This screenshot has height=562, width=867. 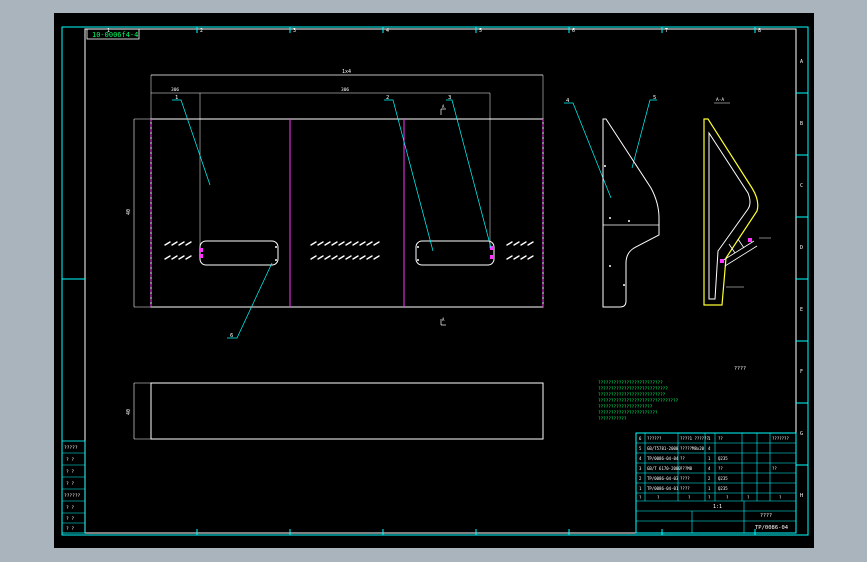 I want to click on balloon: 6, so click(x=231, y=336).